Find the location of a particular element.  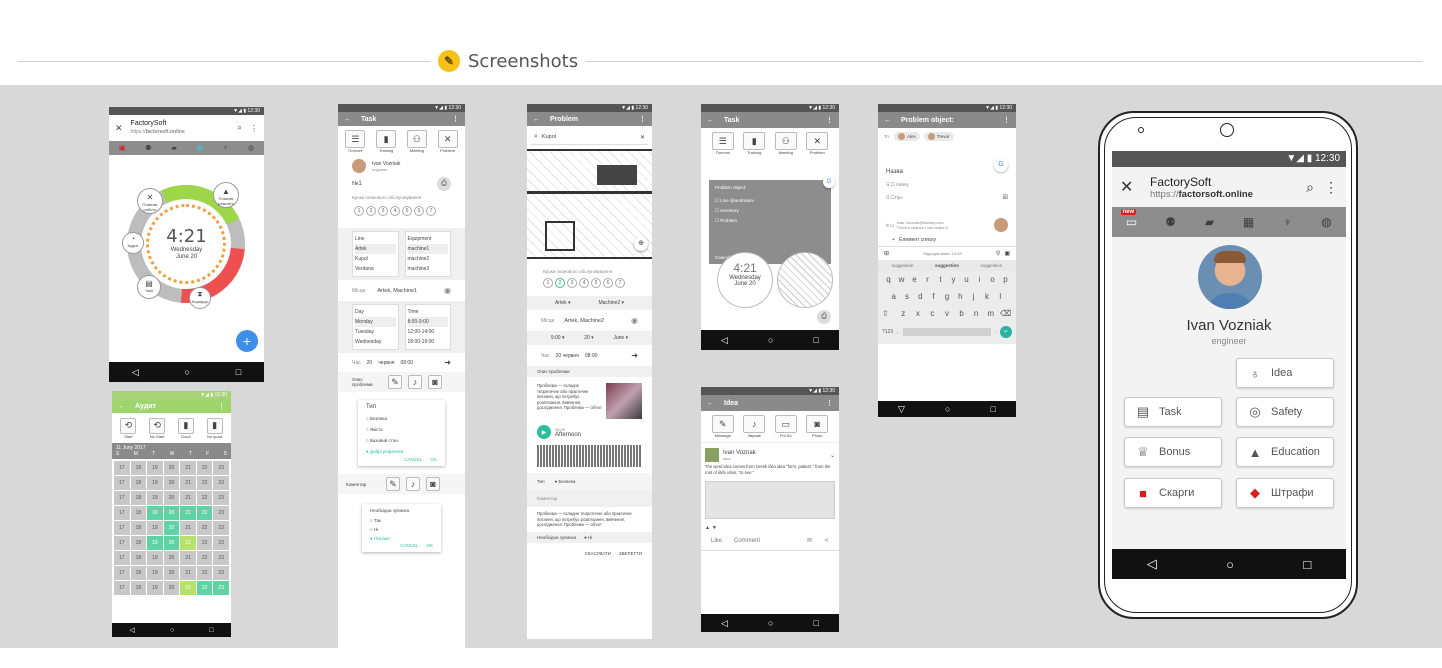

arrow-circle-icon: ➜ is located at coordinates (447, 362).